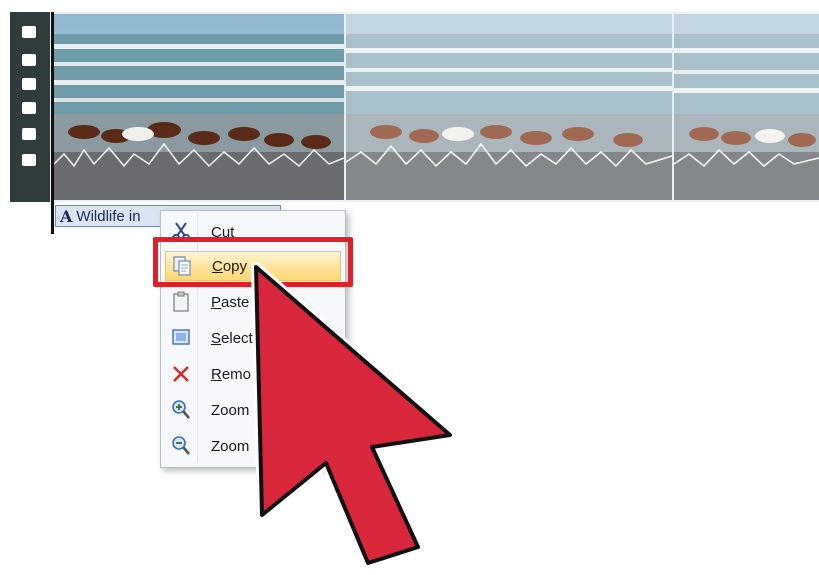  What do you see at coordinates (66, 216) in the screenshot?
I see `text-caption-icon: A` at bounding box center [66, 216].